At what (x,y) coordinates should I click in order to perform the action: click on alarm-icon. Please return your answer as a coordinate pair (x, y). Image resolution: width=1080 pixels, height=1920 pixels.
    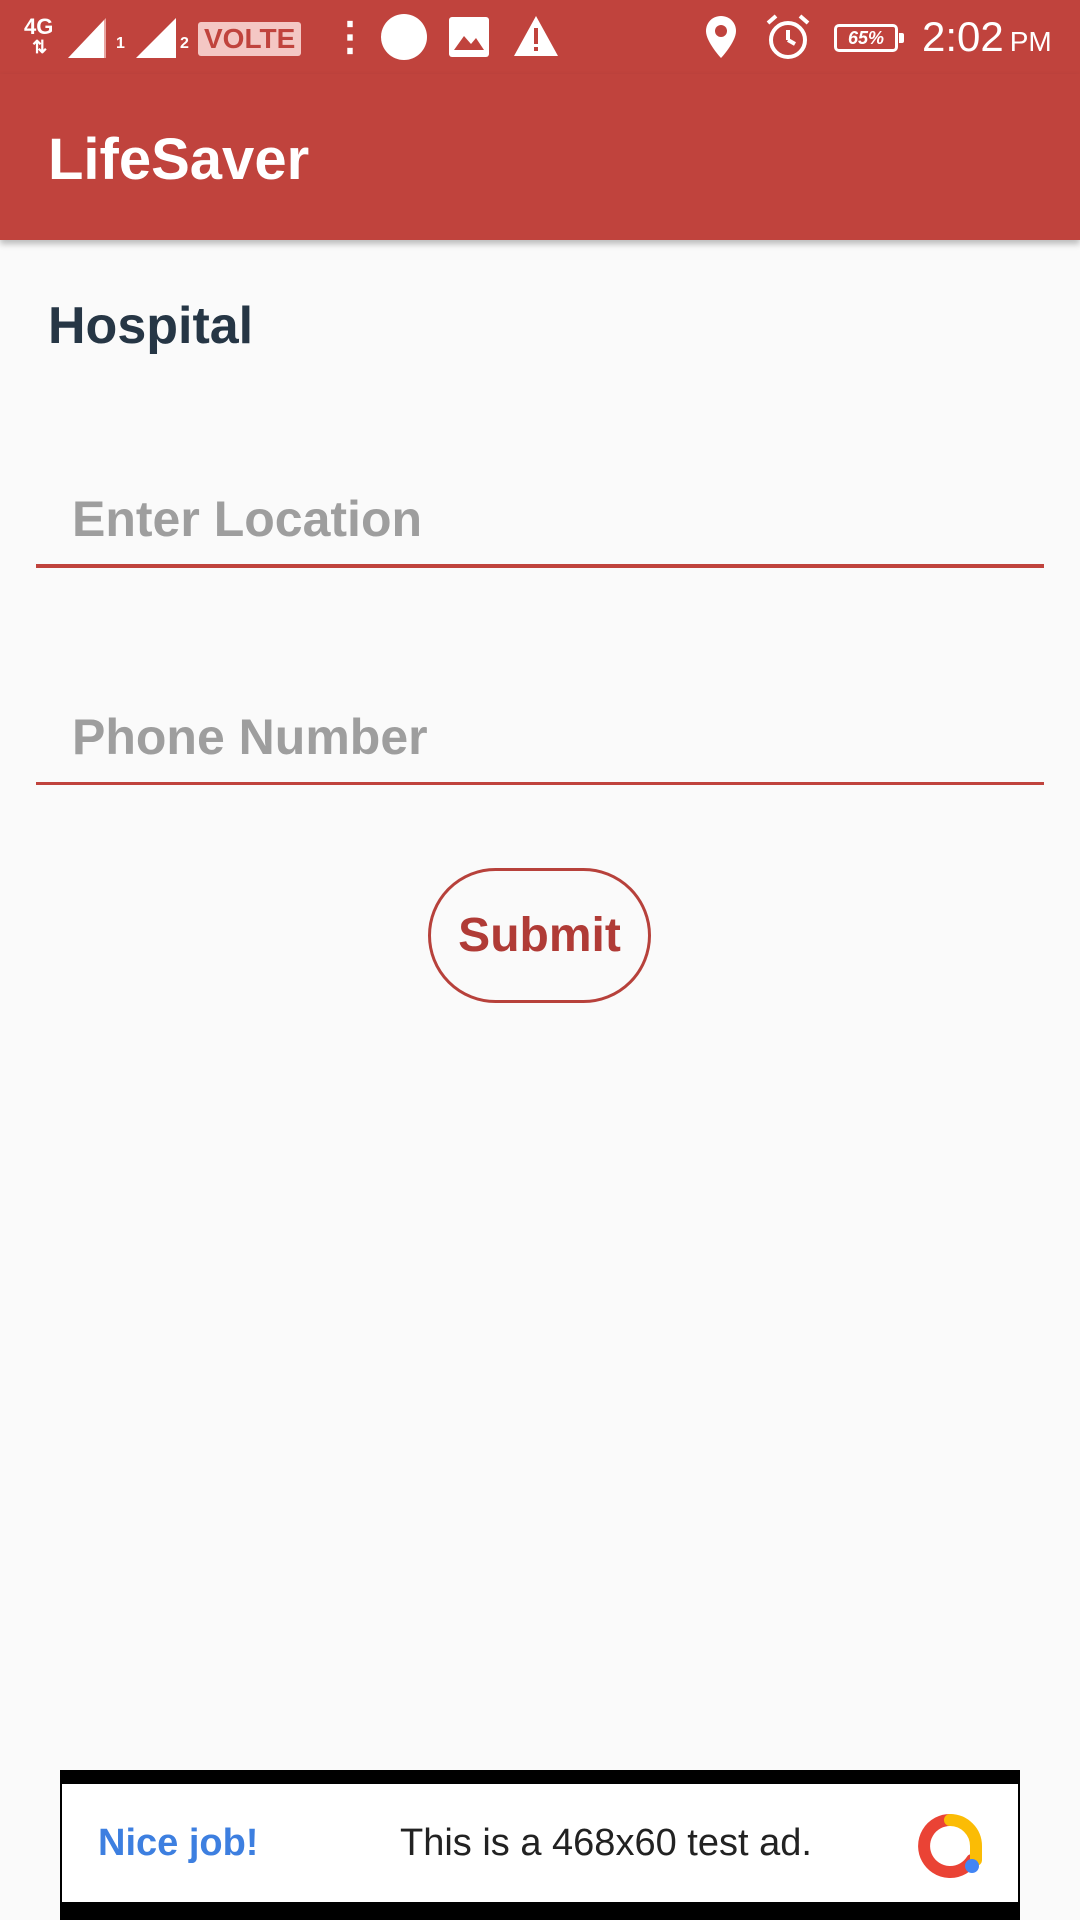
    Looking at the image, I should click on (788, 36).